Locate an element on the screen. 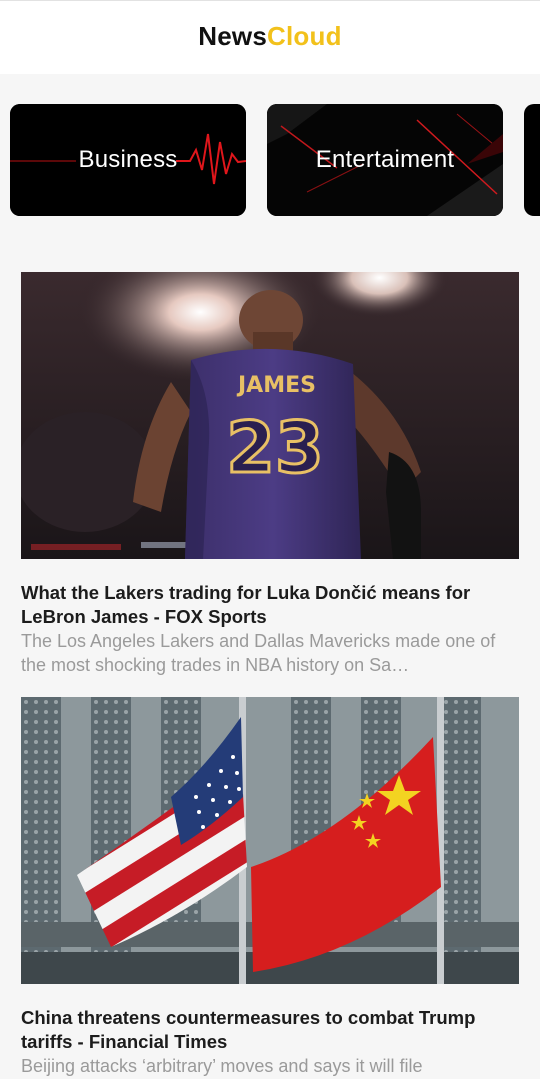  app-header: NewsCloud is located at coordinates (270, 37).